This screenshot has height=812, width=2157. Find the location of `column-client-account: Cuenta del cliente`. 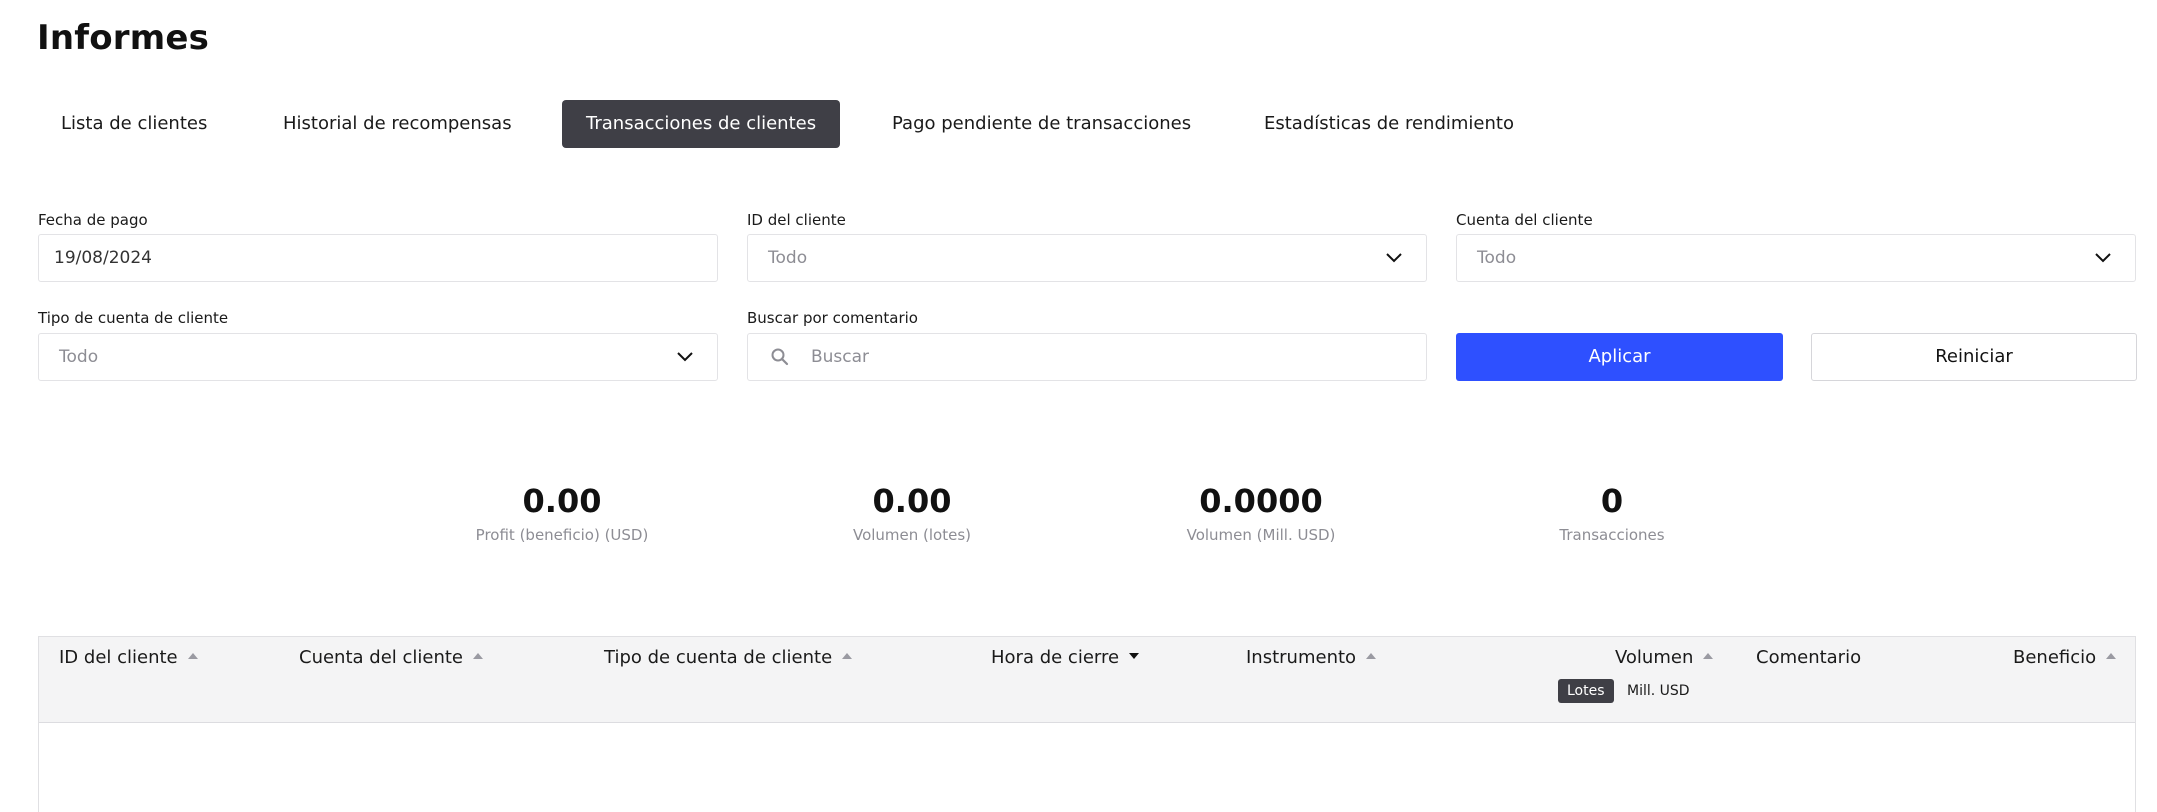

column-client-account: Cuenta del cliente is located at coordinates (391, 657).